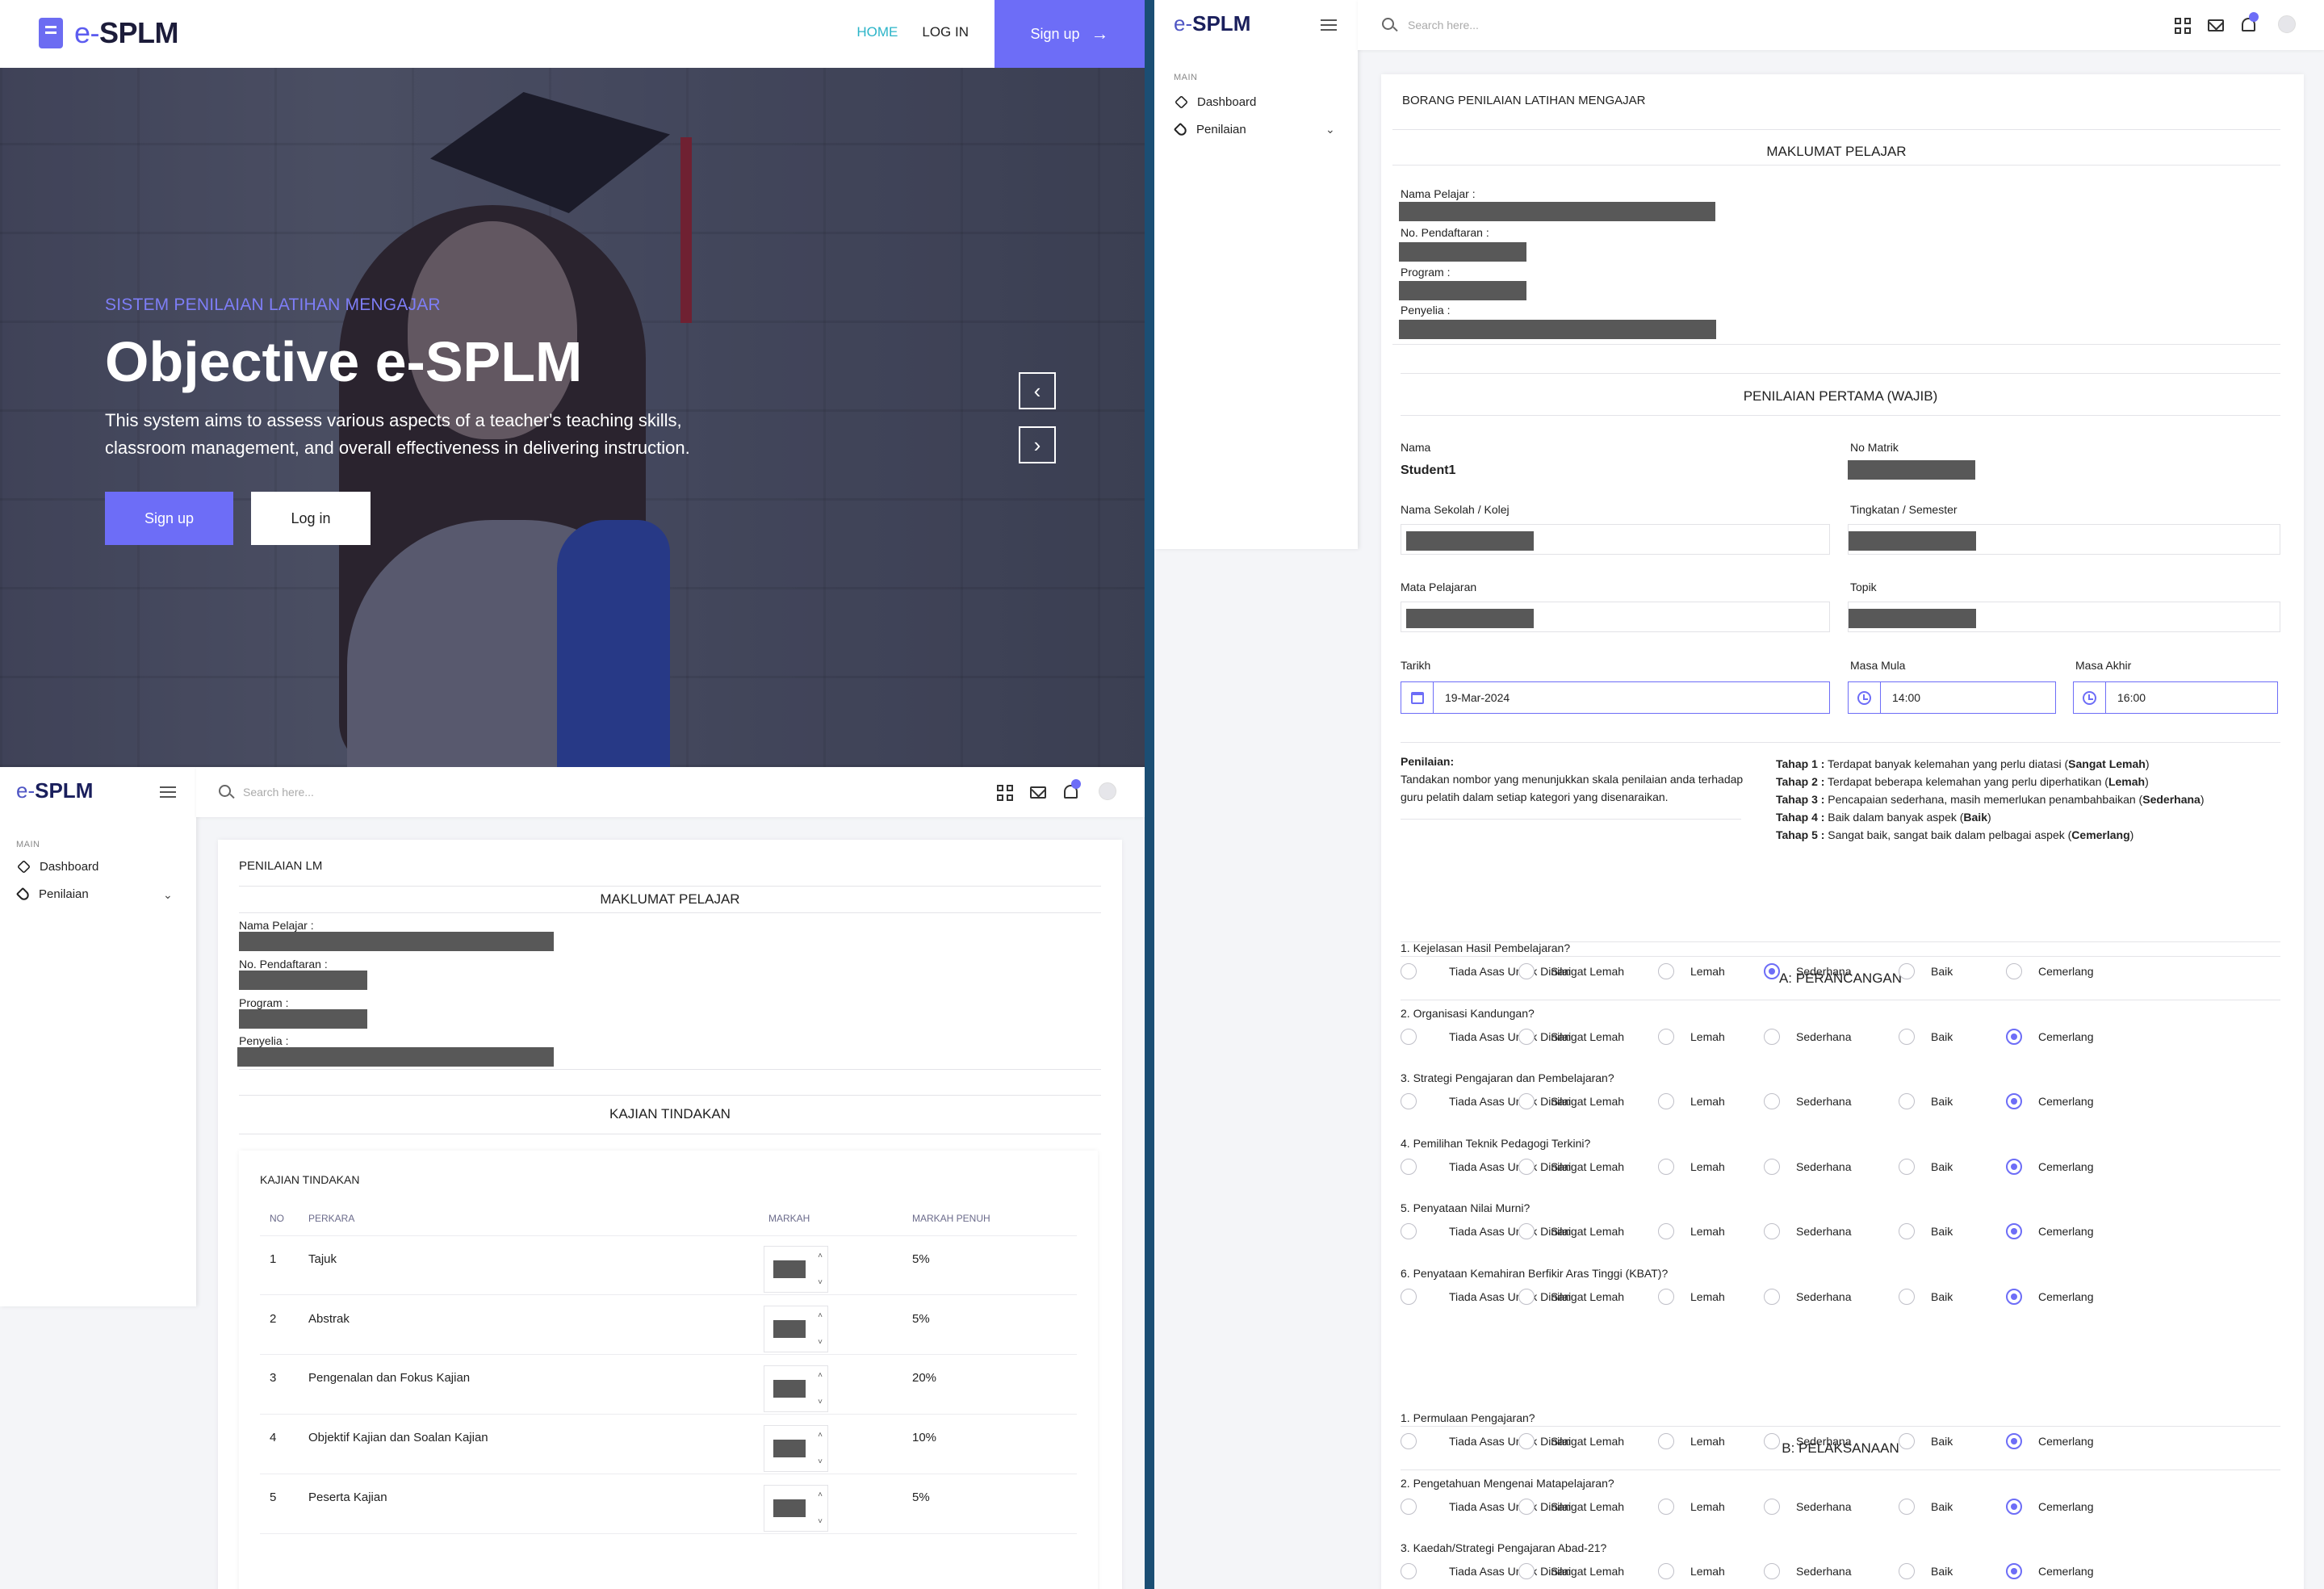  What do you see at coordinates (169, 518) in the screenshot?
I see `hero-signup-button: Sign up` at bounding box center [169, 518].